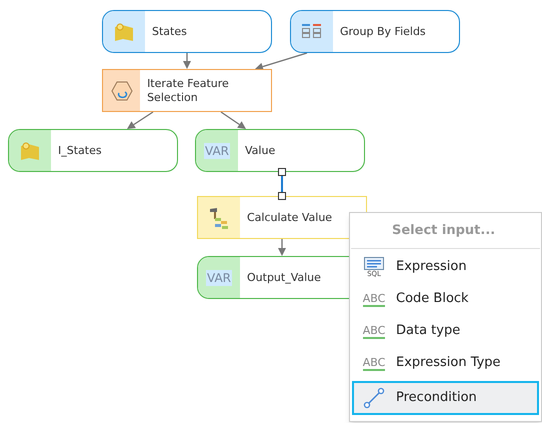  What do you see at coordinates (80, 151) in the screenshot?
I see `node-label: I_States` at bounding box center [80, 151].